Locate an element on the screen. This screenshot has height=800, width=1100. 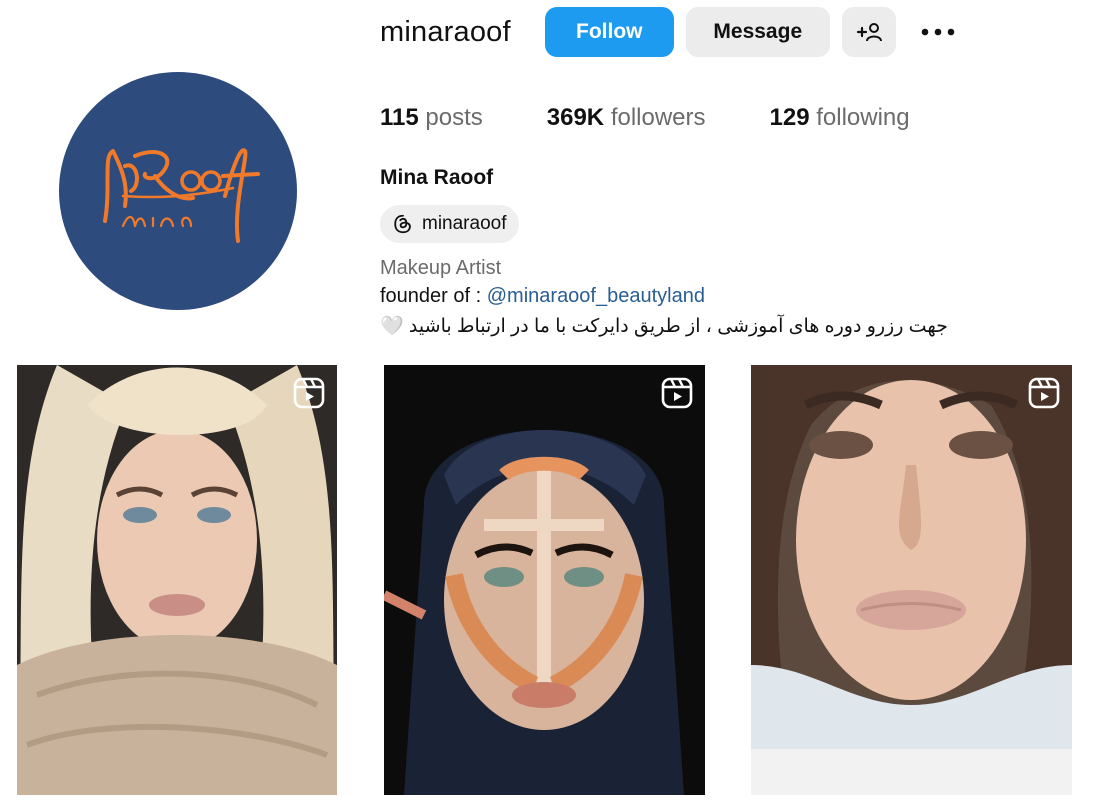
followers-stat: 369K followers is located at coordinates (626, 118).